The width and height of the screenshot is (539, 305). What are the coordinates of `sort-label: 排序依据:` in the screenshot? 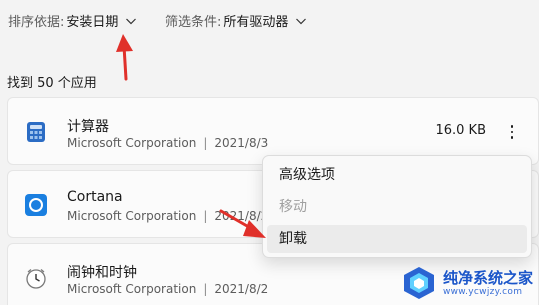 It's located at (36, 22).